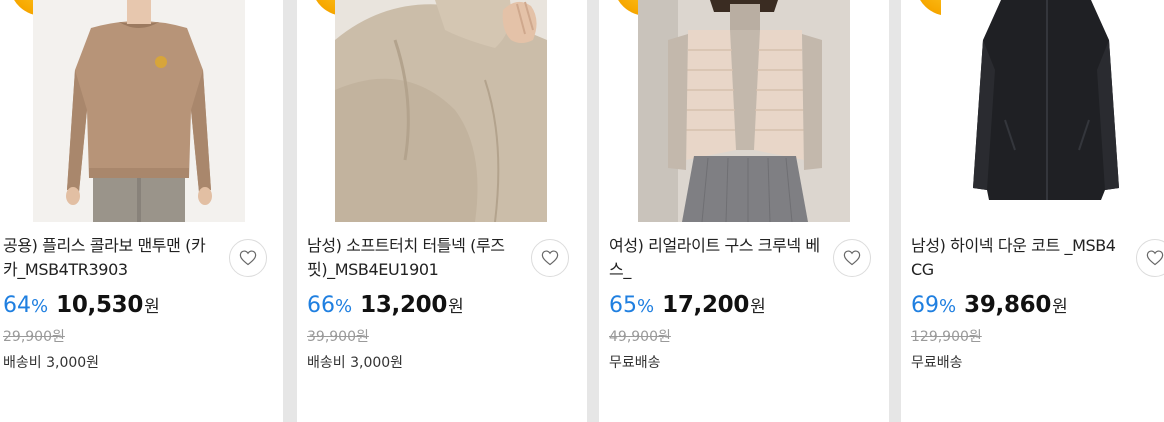  What do you see at coordinates (414, 258) in the screenshot?
I see `product-title: 남성) 소프트터치 터틀넥 (루즈핏)_MSB4EU1901` at bounding box center [414, 258].